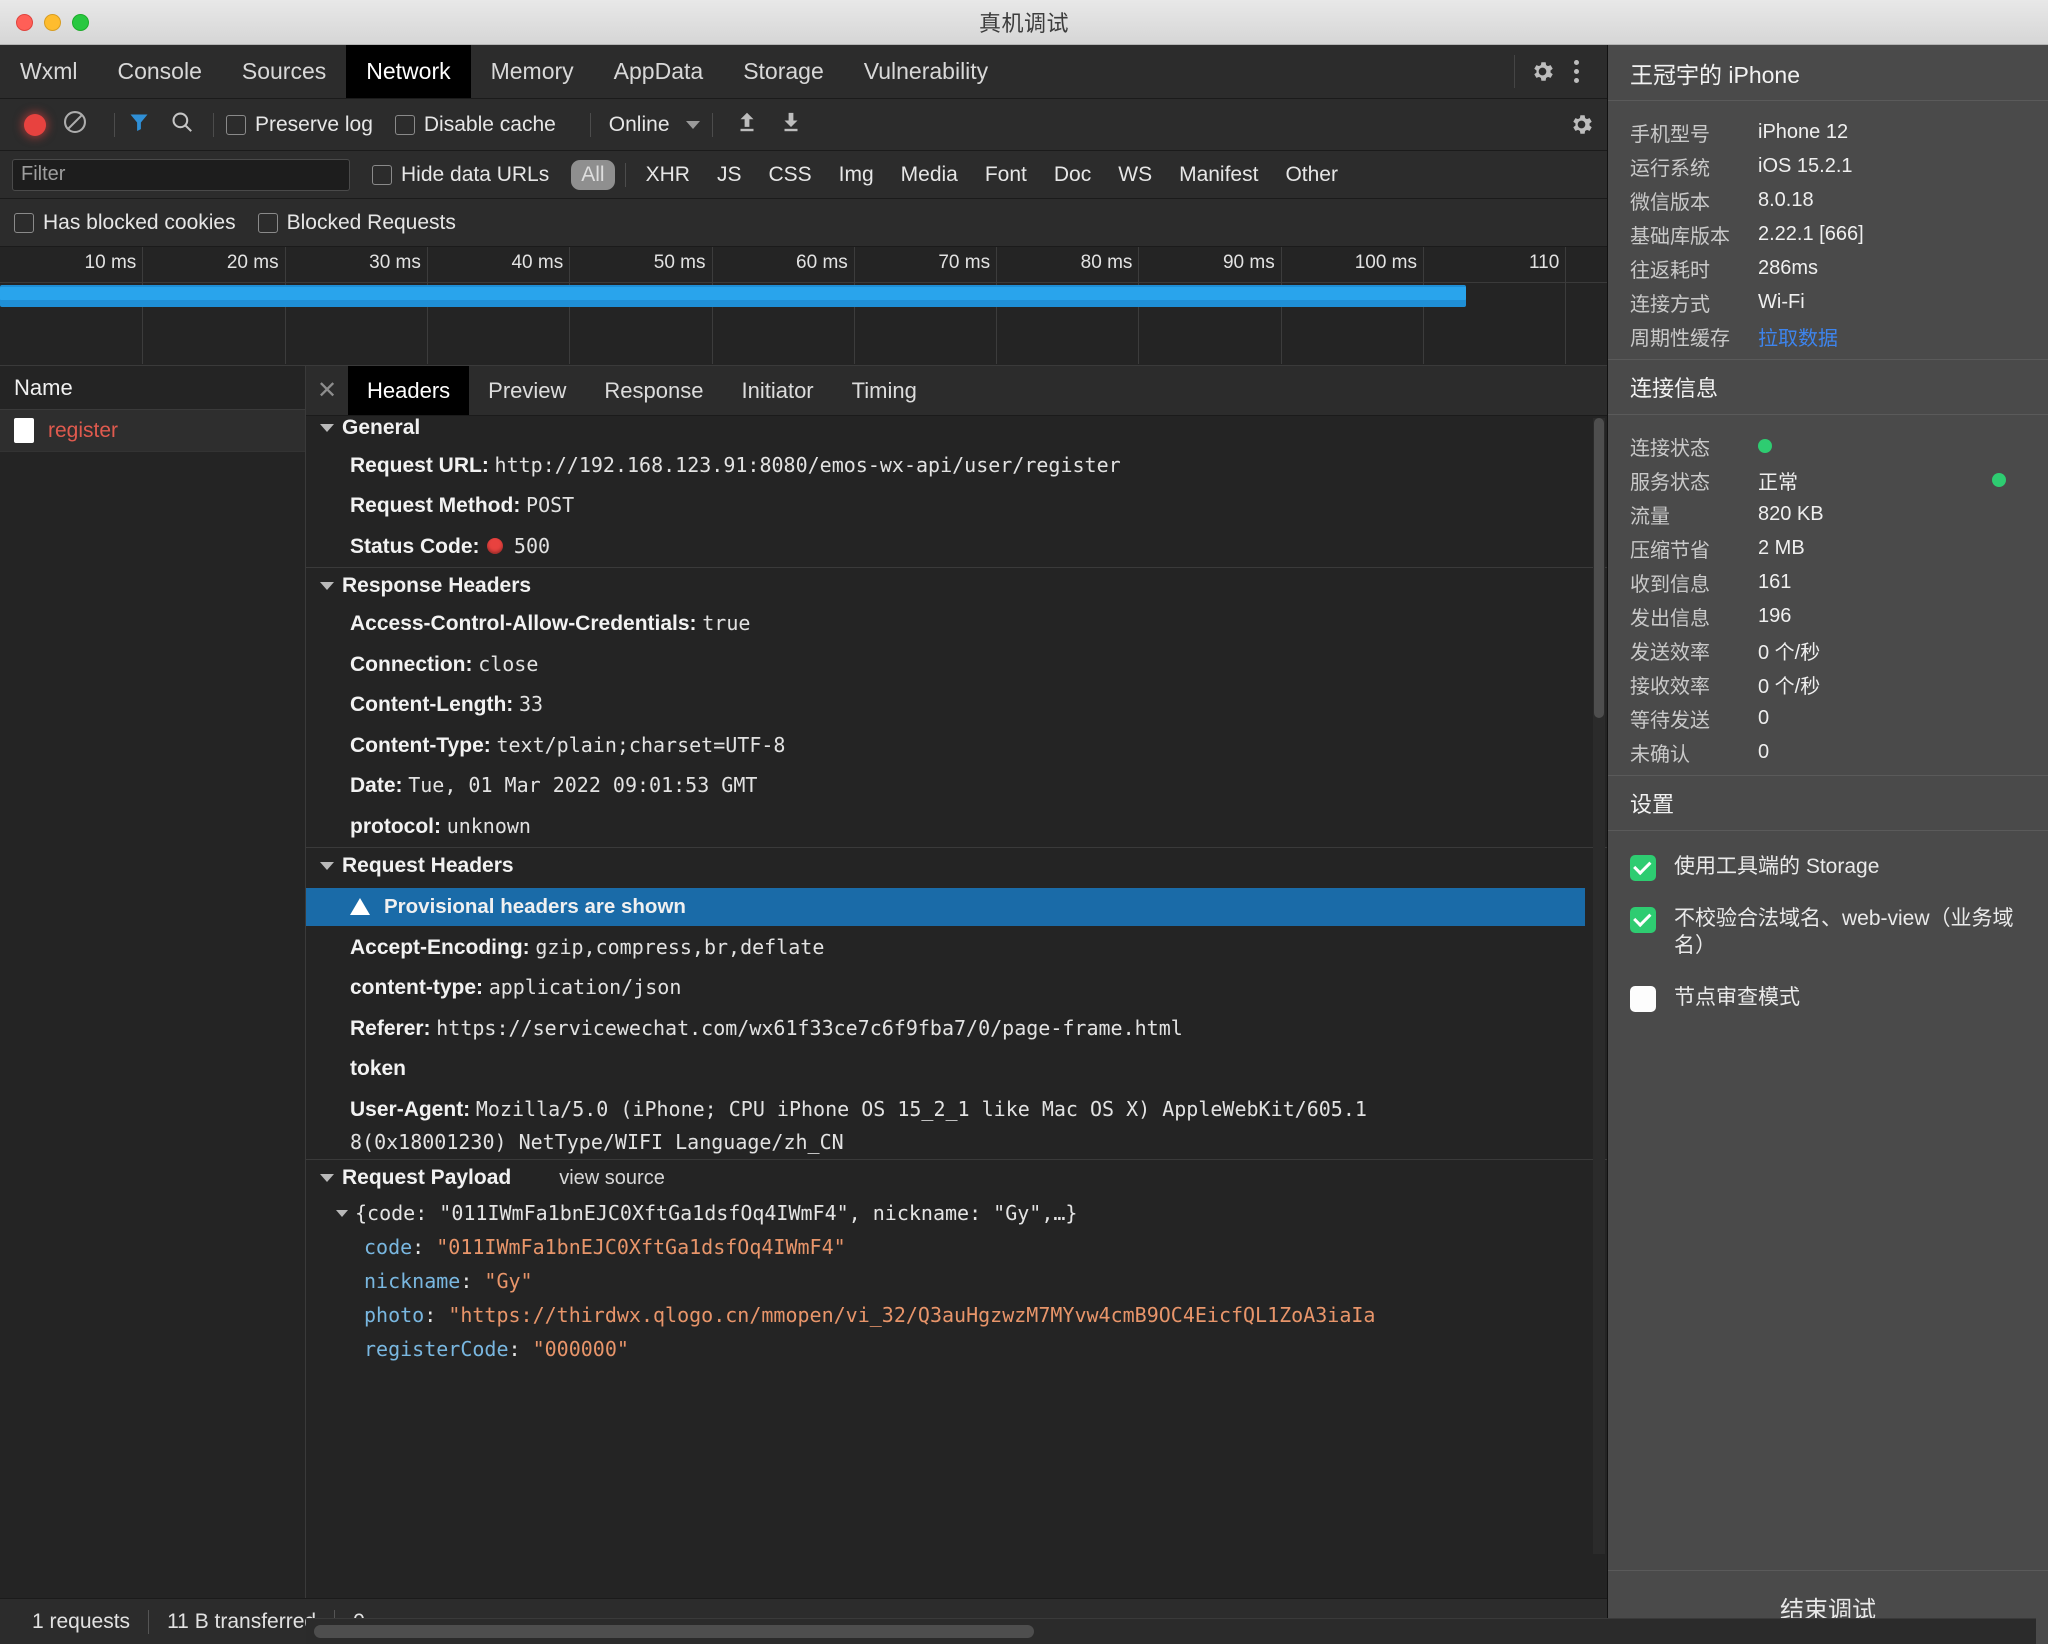 The width and height of the screenshot is (2048, 1644). What do you see at coordinates (486, 125) in the screenshot?
I see `disable-cache-checkbox: Disable cache` at bounding box center [486, 125].